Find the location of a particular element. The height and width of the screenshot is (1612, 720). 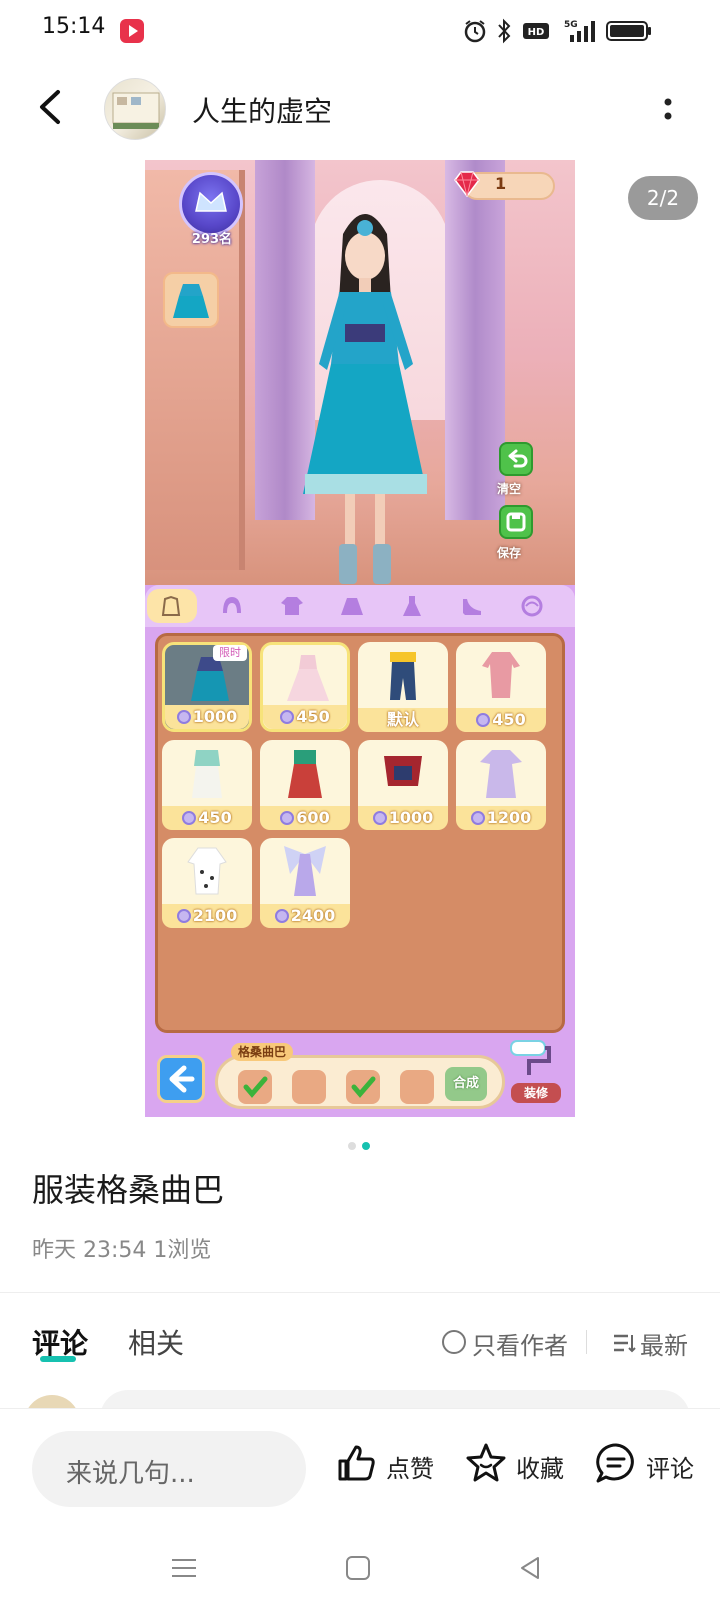

clear-button is located at coordinates (516, 459).